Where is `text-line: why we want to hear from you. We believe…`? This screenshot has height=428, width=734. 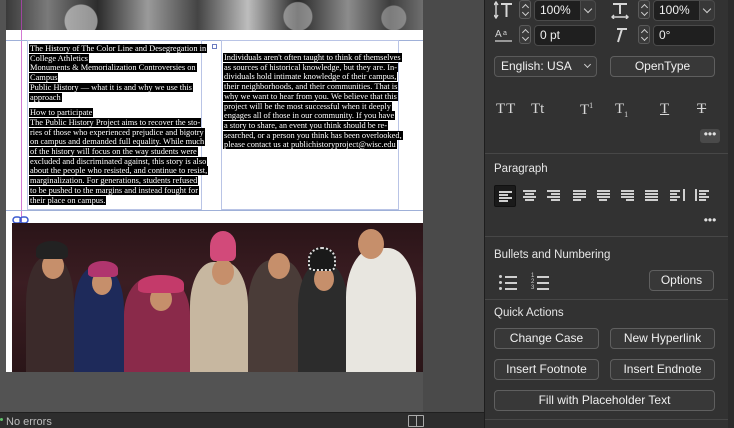
text-line: why we want to hear from you. We believe… is located at coordinates (310, 96).